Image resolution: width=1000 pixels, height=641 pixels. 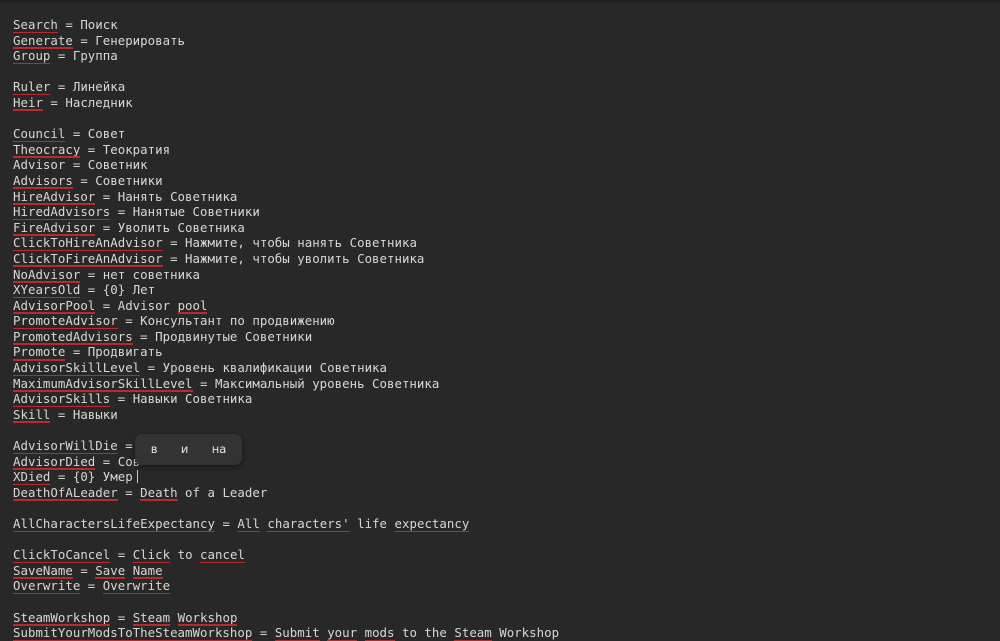 What do you see at coordinates (222, 336) in the screenshot?
I see `editor-text: = Продвинутые Советники` at bounding box center [222, 336].